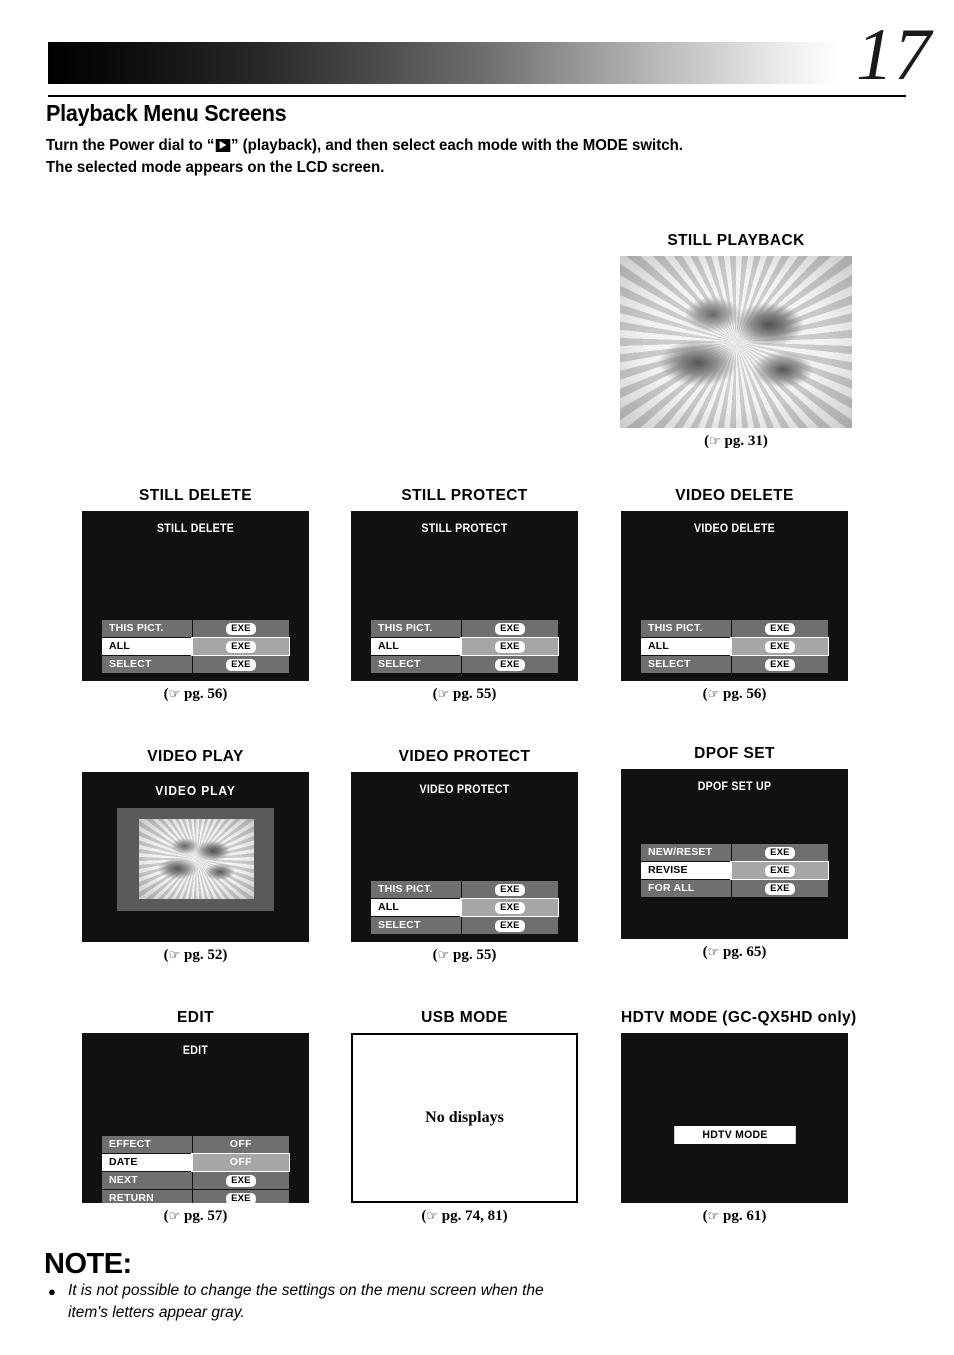 This screenshot has height=1355, width=954. I want to click on page-reference-text: pg. 65), so click(745, 952).